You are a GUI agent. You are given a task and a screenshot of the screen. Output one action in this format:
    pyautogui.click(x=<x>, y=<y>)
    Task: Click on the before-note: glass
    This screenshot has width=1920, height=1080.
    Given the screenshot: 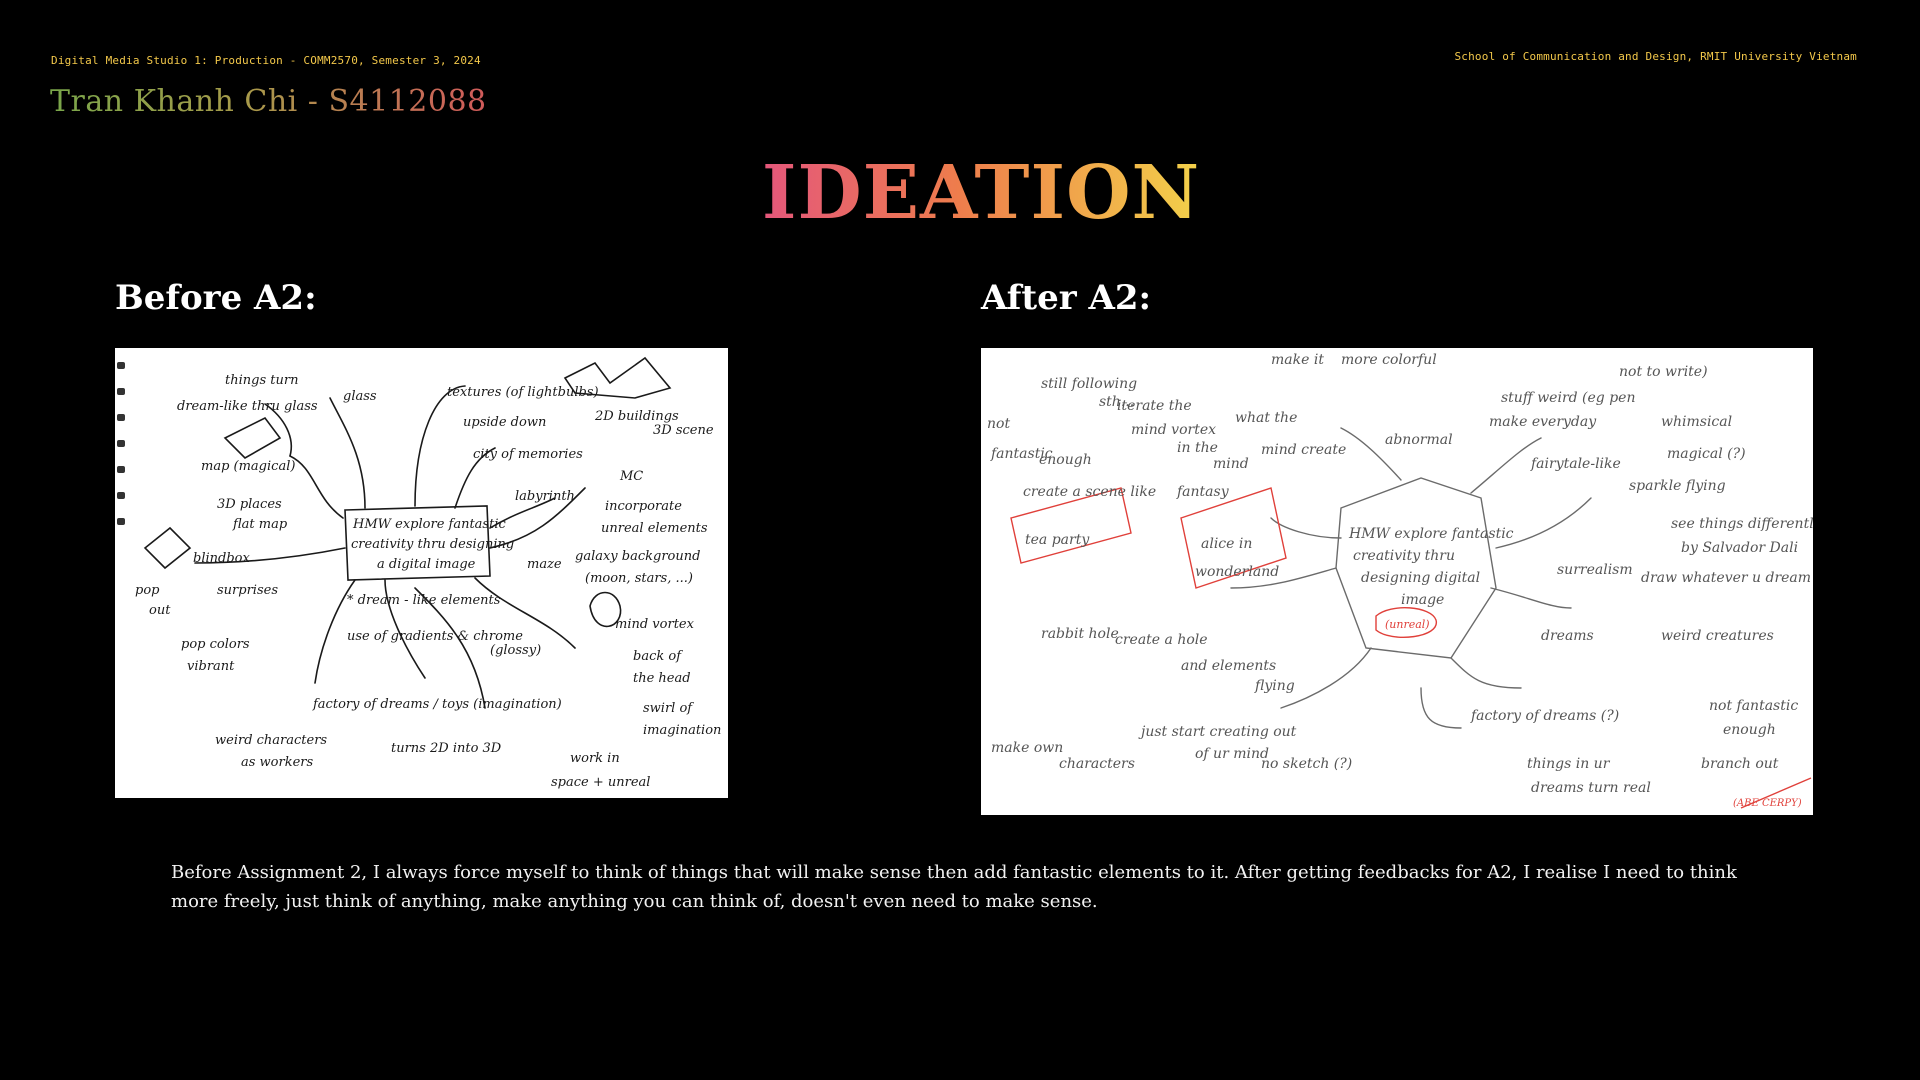 What is the action you would take?
    pyautogui.click(x=360, y=396)
    